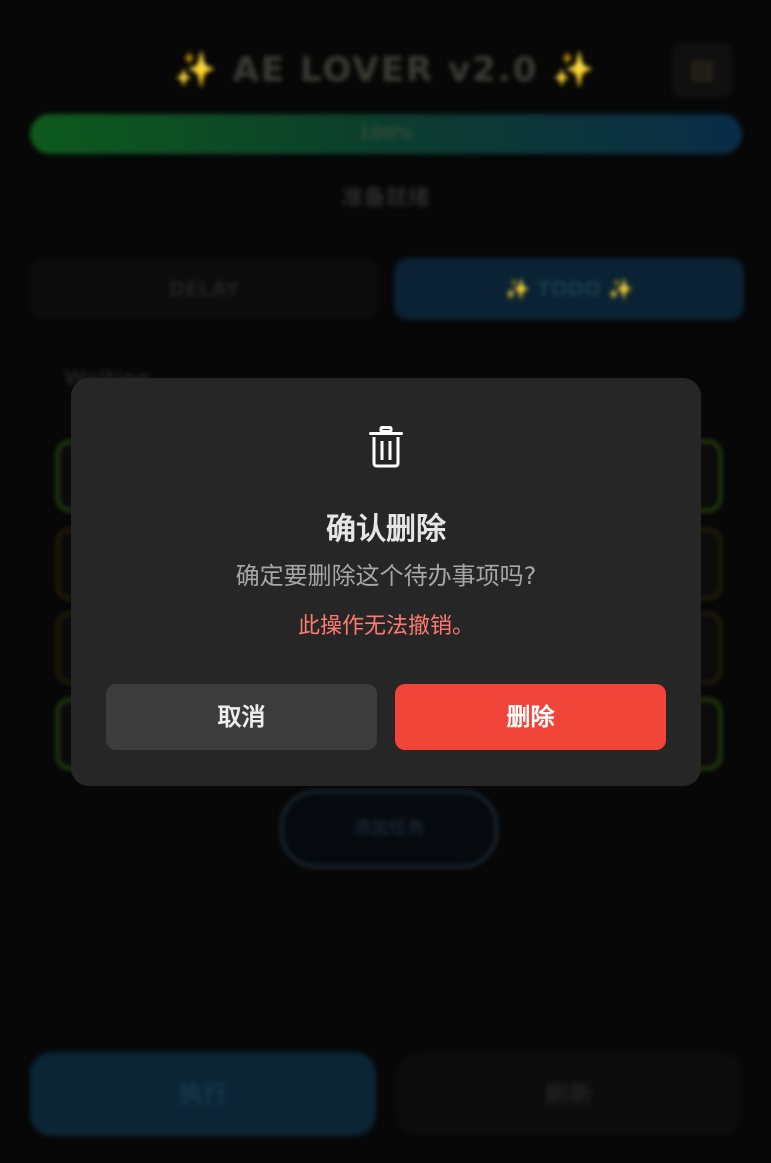 The width and height of the screenshot is (771, 1163). I want to click on app-title-text: AE LOVER v2.0, so click(385, 70).